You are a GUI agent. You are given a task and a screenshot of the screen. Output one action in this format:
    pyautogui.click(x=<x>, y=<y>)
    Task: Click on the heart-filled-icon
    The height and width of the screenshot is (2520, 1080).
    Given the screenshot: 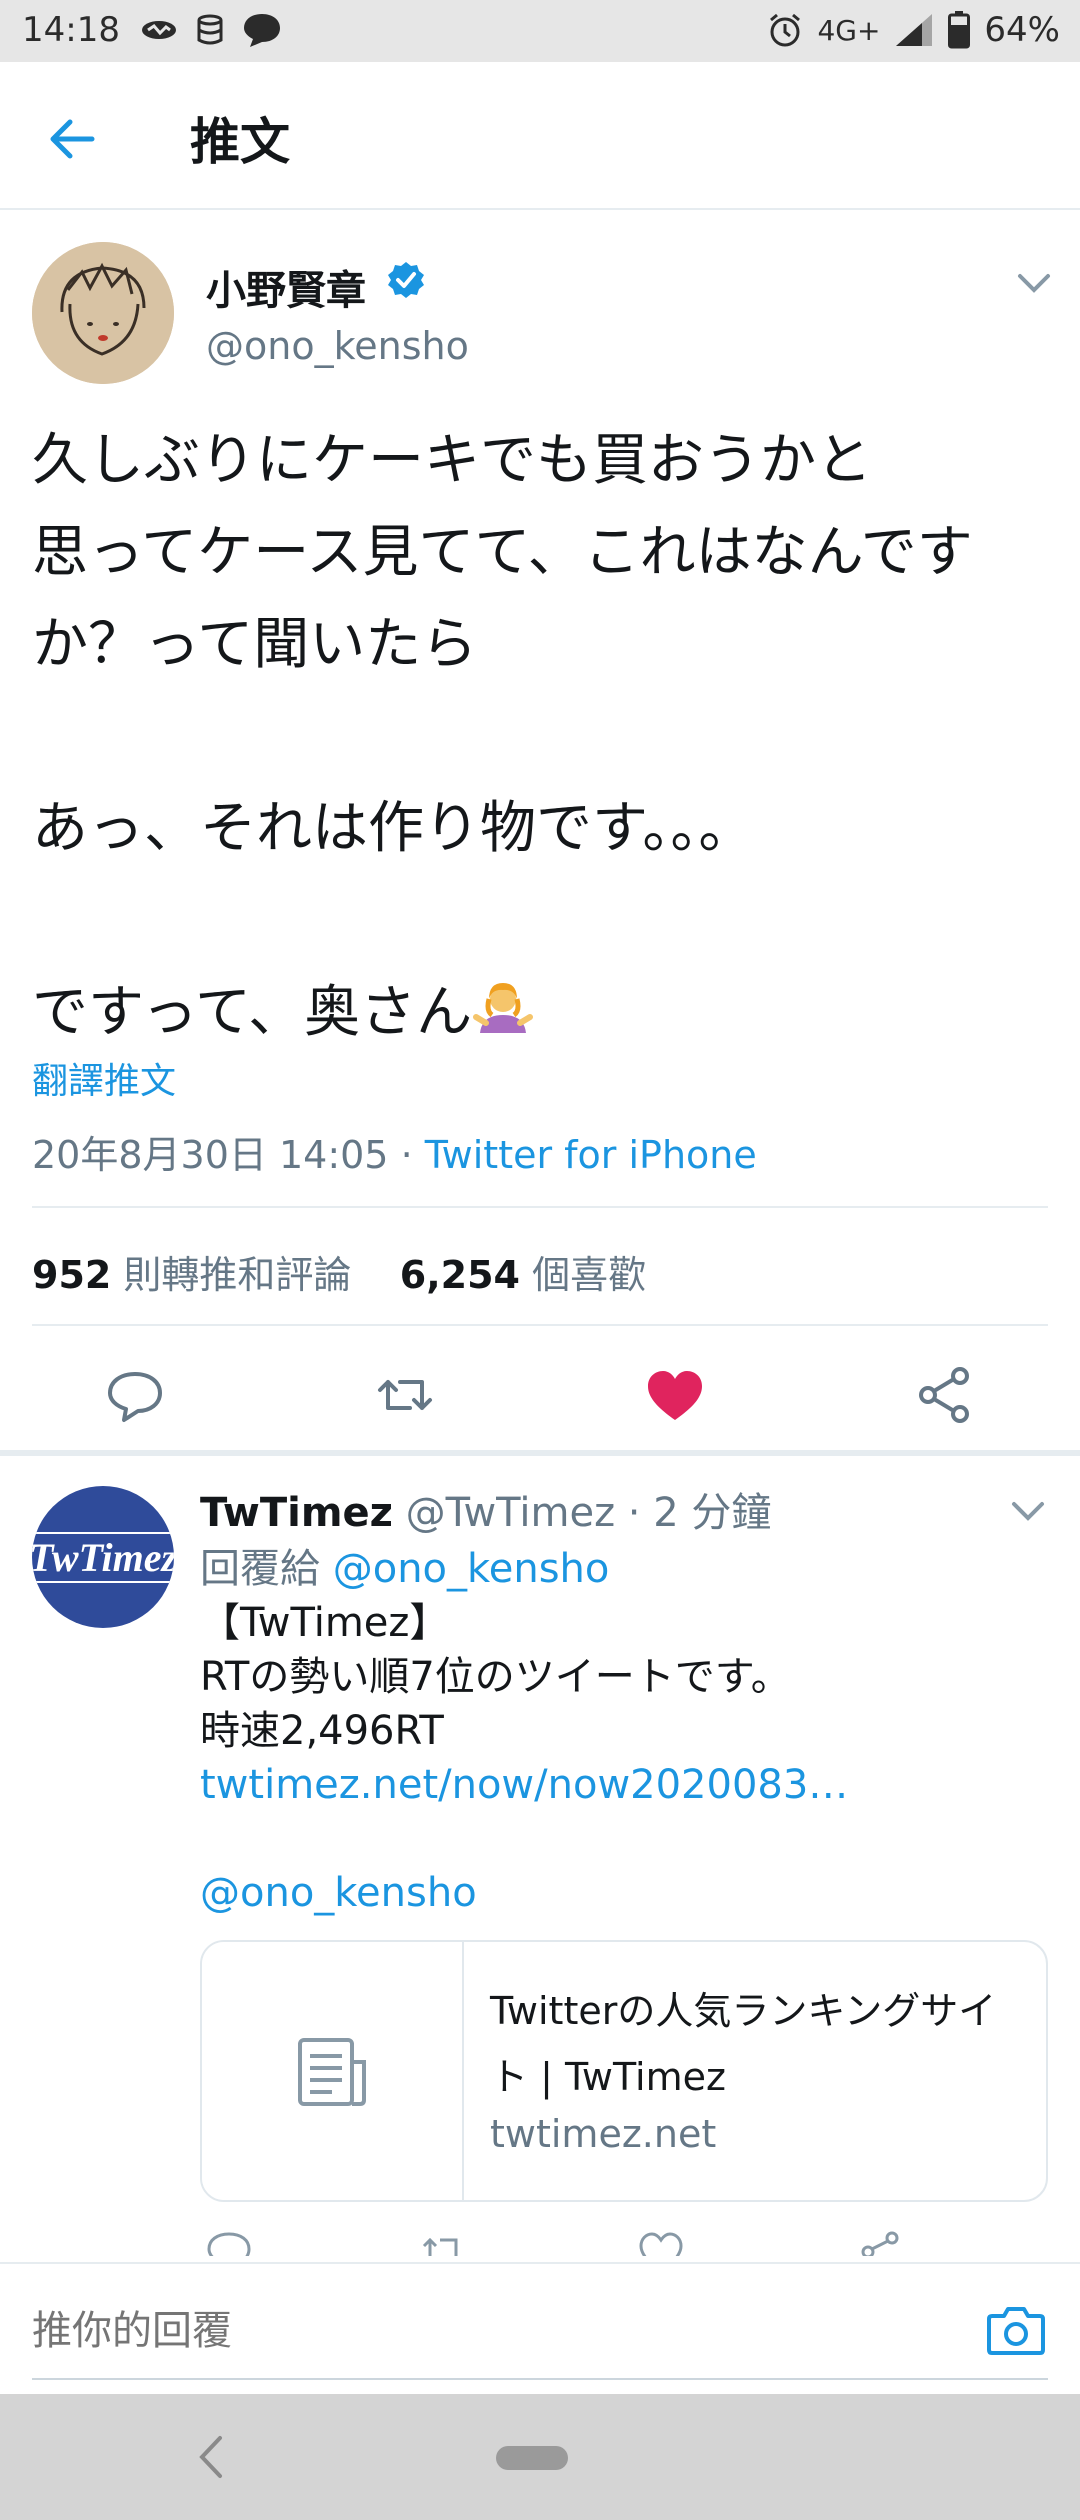 What is the action you would take?
    pyautogui.click(x=675, y=1395)
    